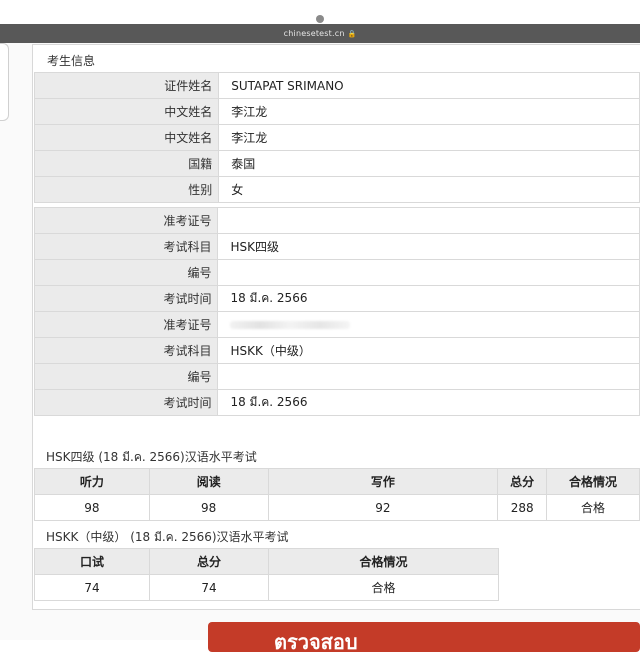 The width and height of the screenshot is (640, 658). I want to click on info-label: 证件姓名, so click(126, 85).